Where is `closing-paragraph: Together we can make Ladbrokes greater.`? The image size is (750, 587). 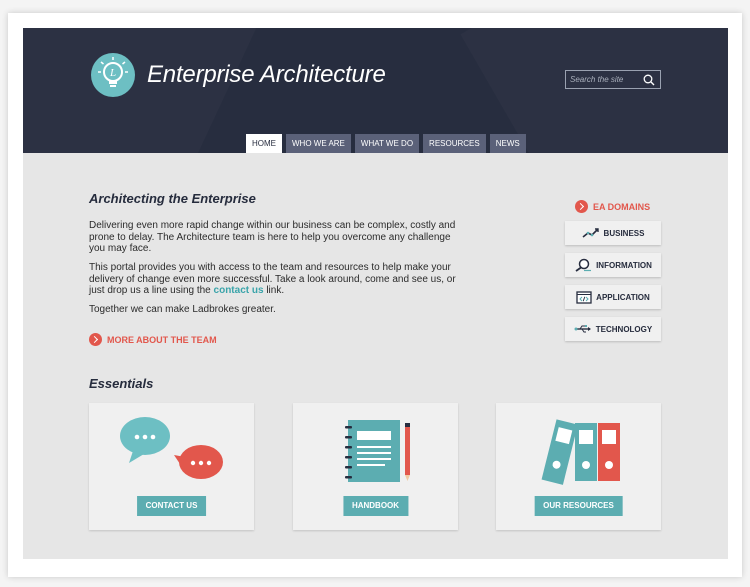
closing-paragraph: Together we can make Ladbrokes greater. is located at coordinates (182, 309).